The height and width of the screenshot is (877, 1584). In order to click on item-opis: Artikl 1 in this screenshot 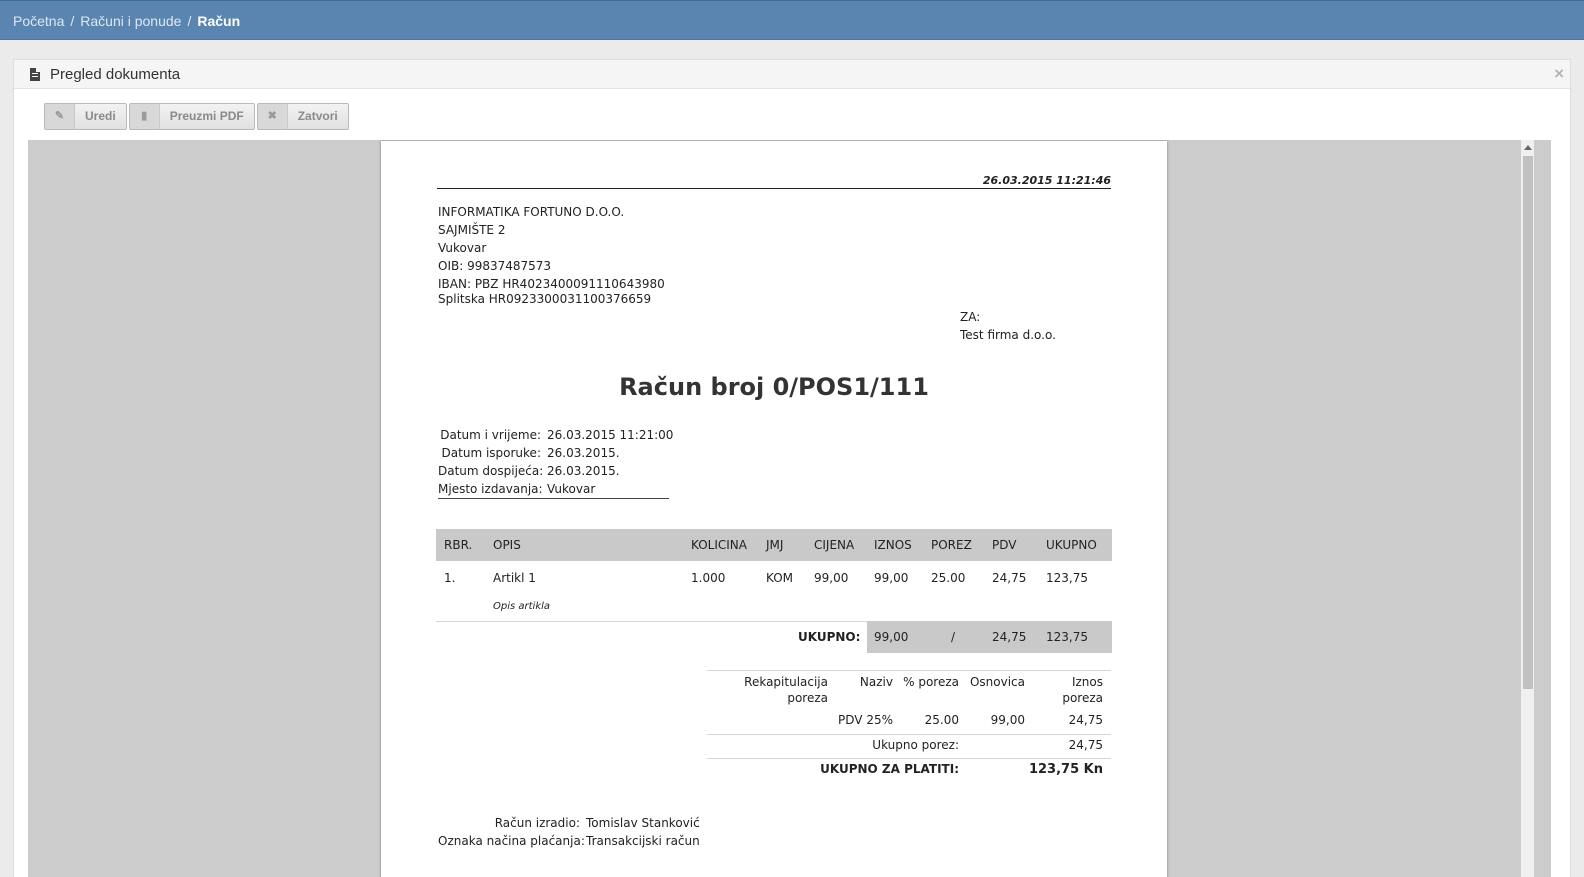, I will do `click(514, 578)`.